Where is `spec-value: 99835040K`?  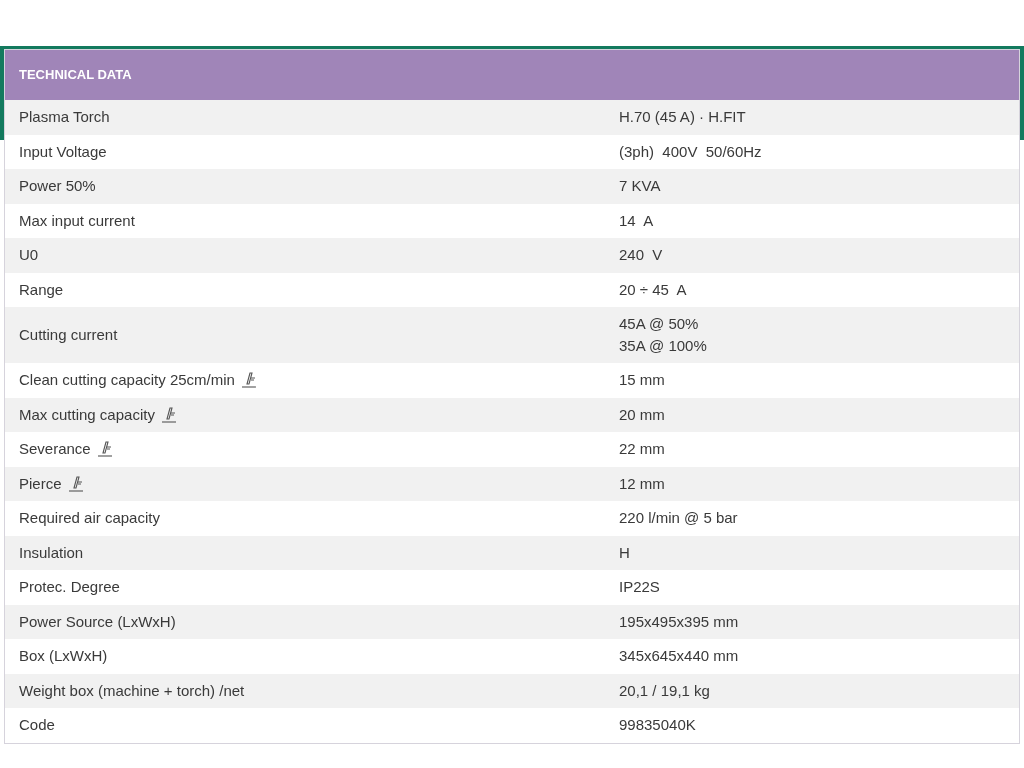
spec-value: 99835040K is located at coordinates (657, 725).